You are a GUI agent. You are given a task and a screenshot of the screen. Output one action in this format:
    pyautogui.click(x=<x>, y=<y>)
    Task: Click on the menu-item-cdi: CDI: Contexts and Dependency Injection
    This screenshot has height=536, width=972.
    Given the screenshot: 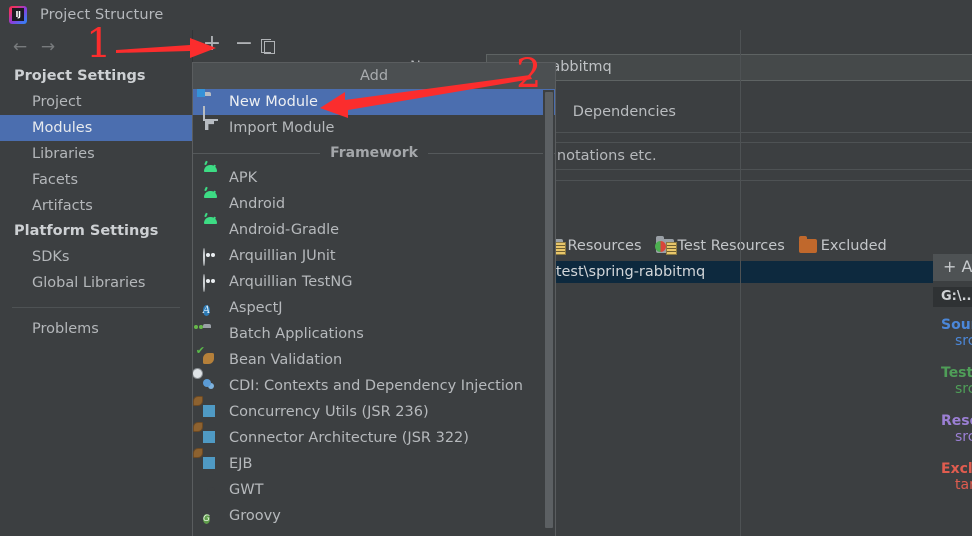 What is the action you would take?
    pyautogui.click(x=374, y=386)
    